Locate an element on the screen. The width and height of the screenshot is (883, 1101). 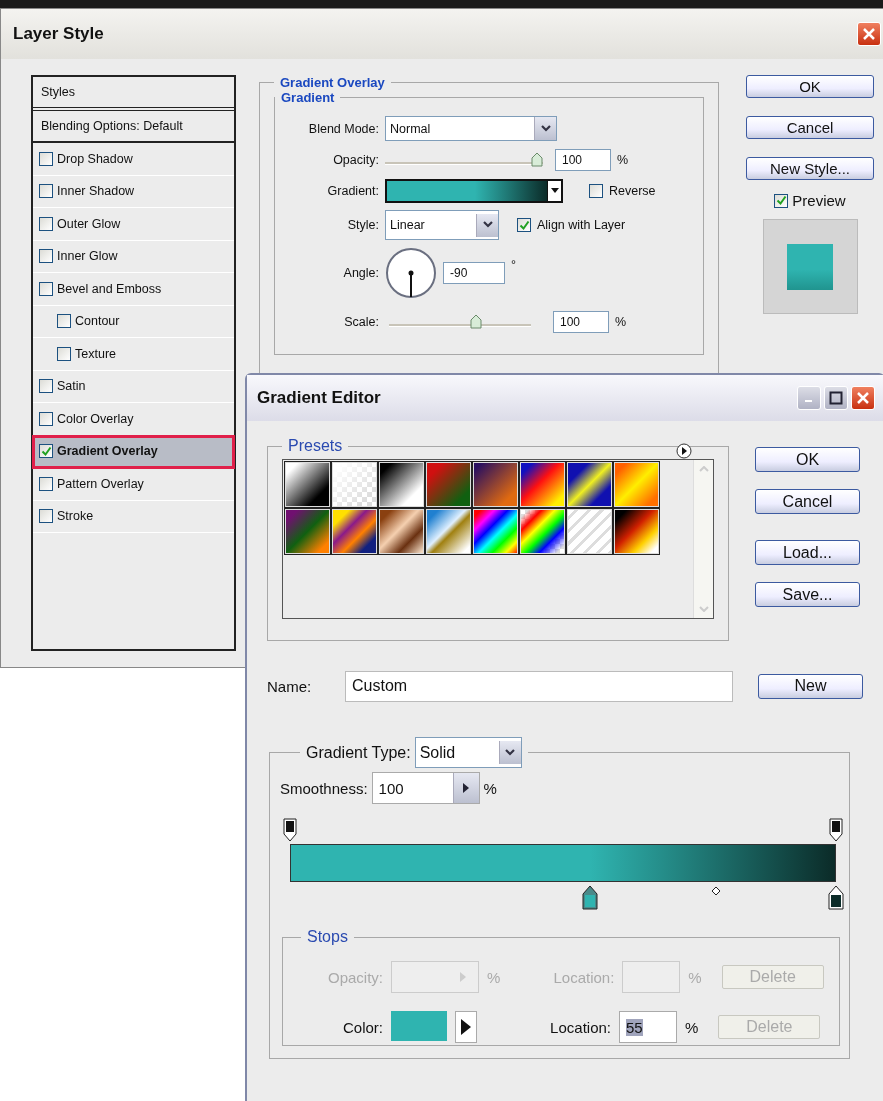
checkbox-label: Reverse is located at coordinates (632, 190).